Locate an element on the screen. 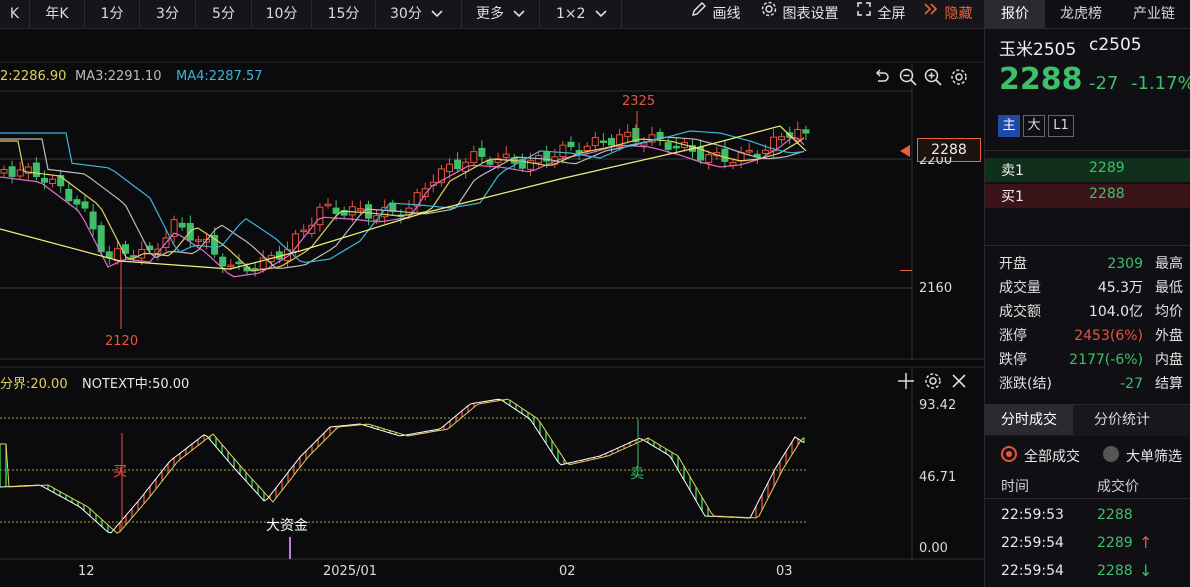 This screenshot has height=587, width=1190. y-tick-2160: 2160 is located at coordinates (936, 288).